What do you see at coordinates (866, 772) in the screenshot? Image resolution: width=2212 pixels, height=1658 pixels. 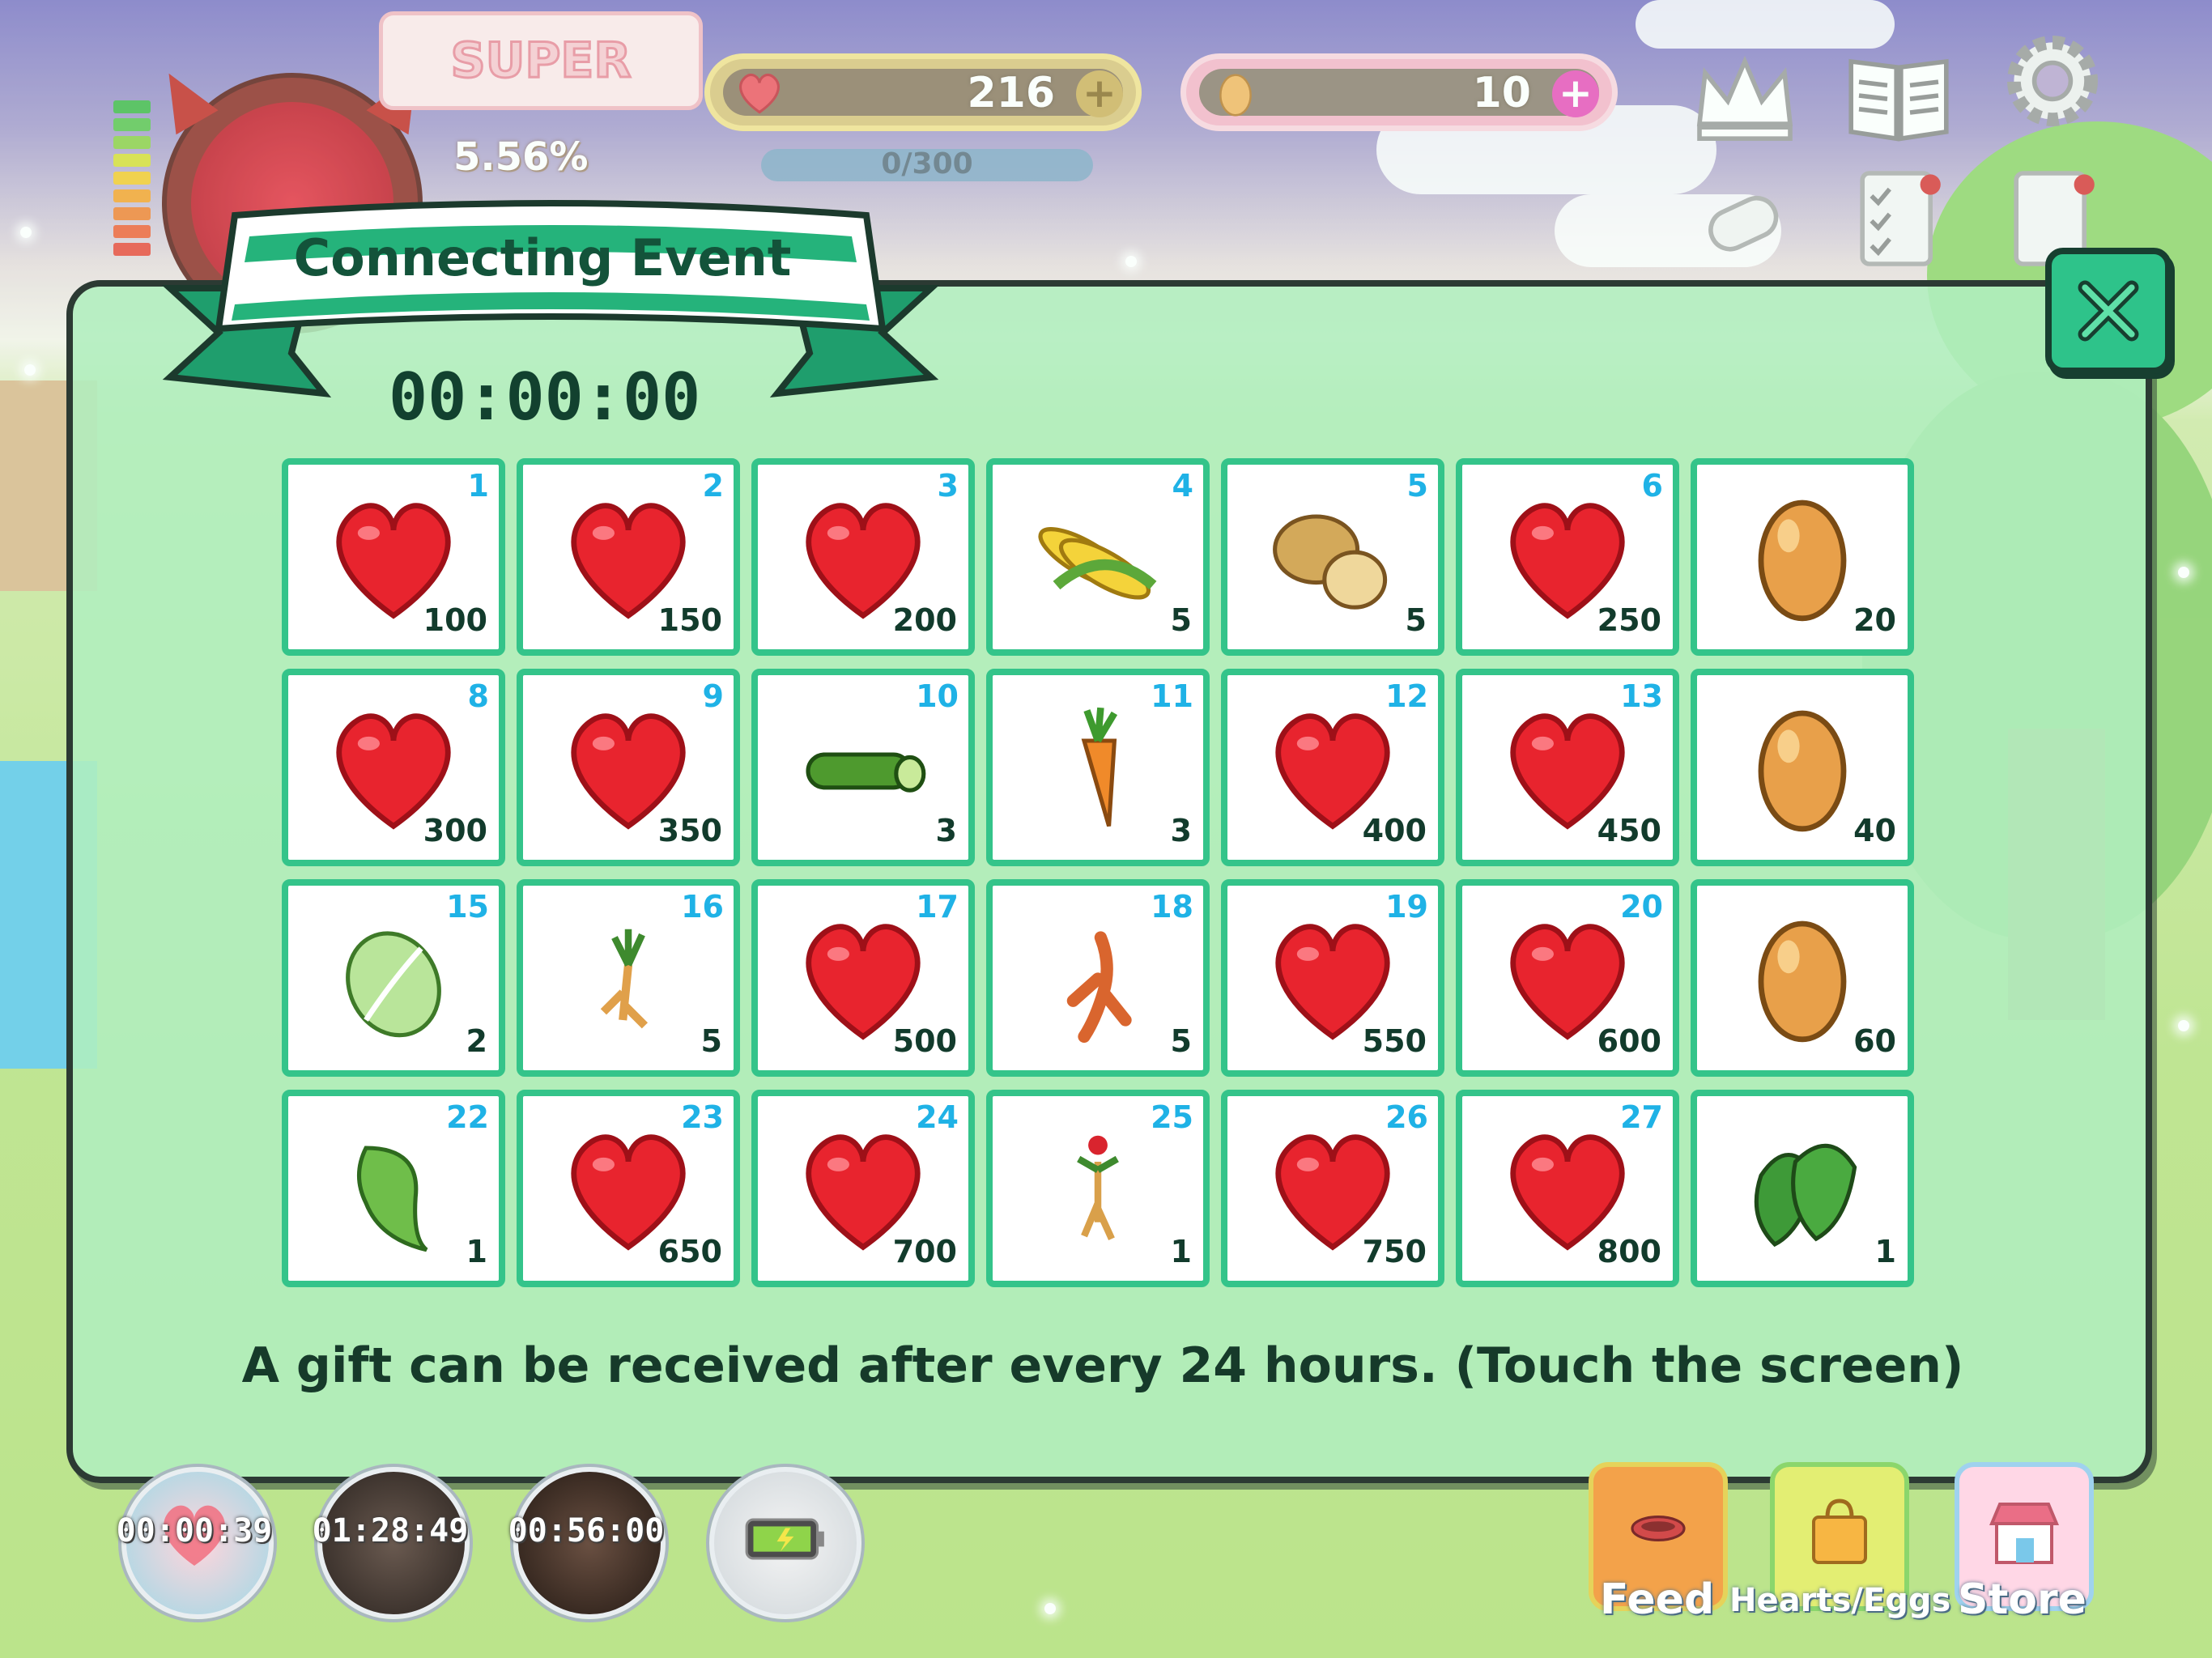 I see `cucumber-icon` at bounding box center [866, 772].